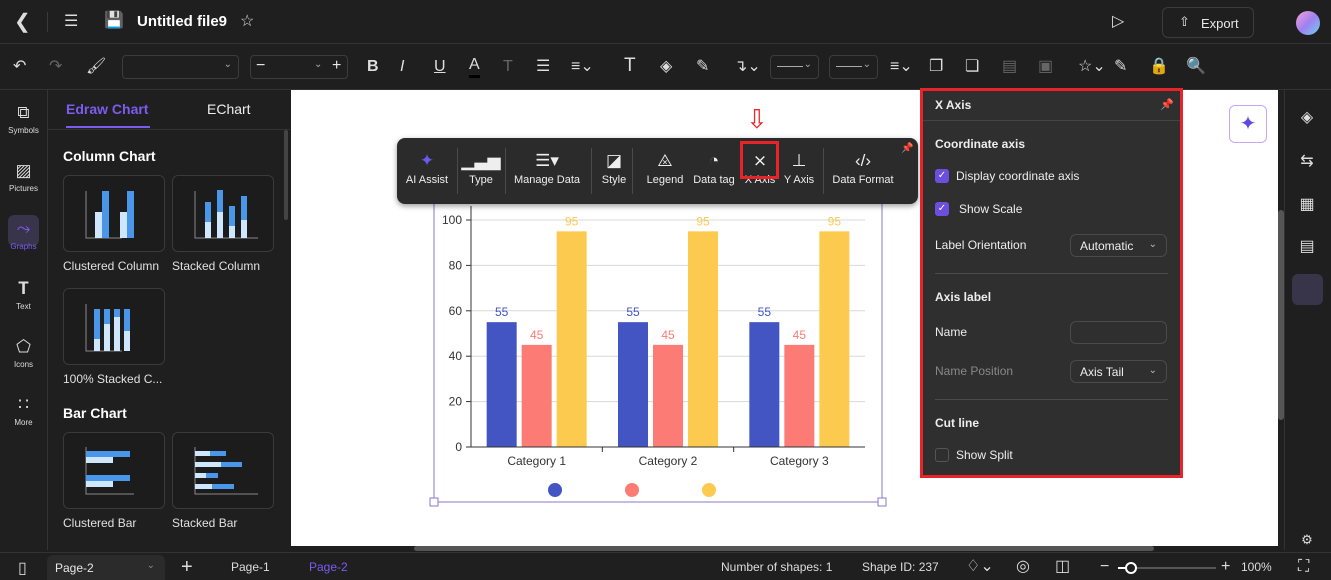 This screenshot has height=580, width=1331. Describe the element at coordinates (547, 160) in the screenshot. I see `manage-data-icon: ☰▾` at that location.